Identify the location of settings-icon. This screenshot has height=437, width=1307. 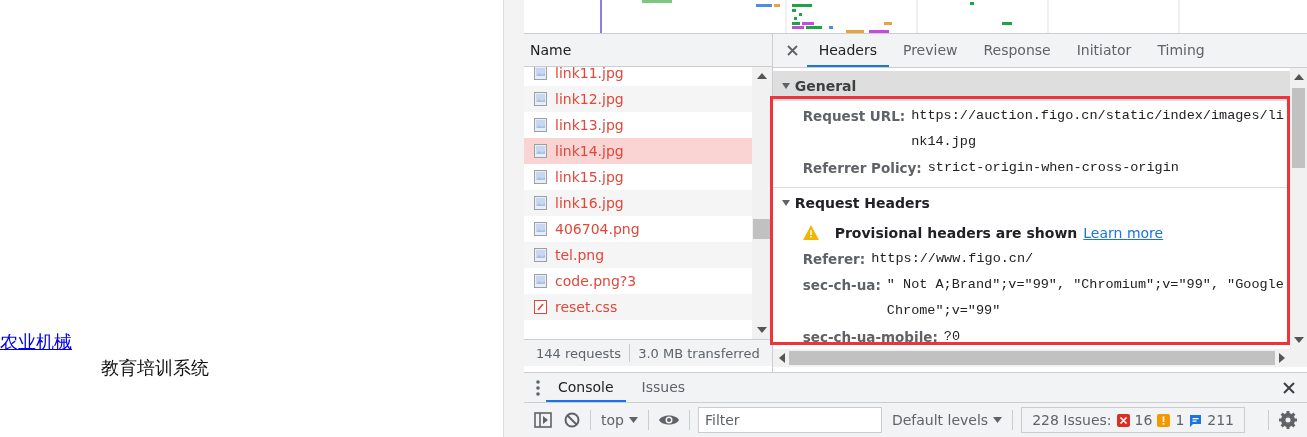
(1288, 420).